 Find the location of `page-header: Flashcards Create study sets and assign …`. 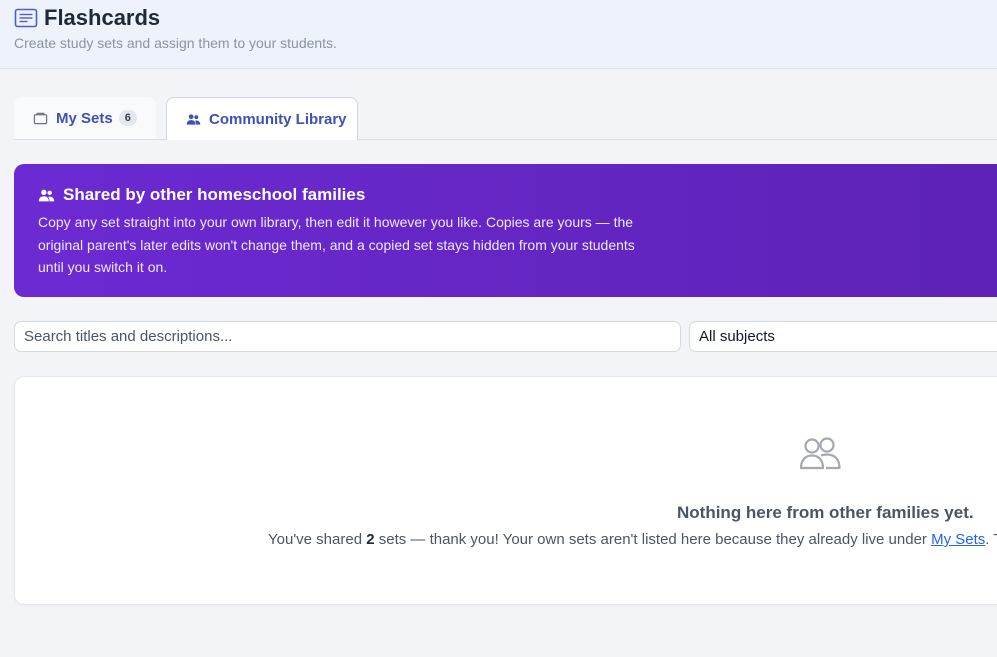

page-header: Flashcards Create study sets and assign … is located at coordinates (498, 34).